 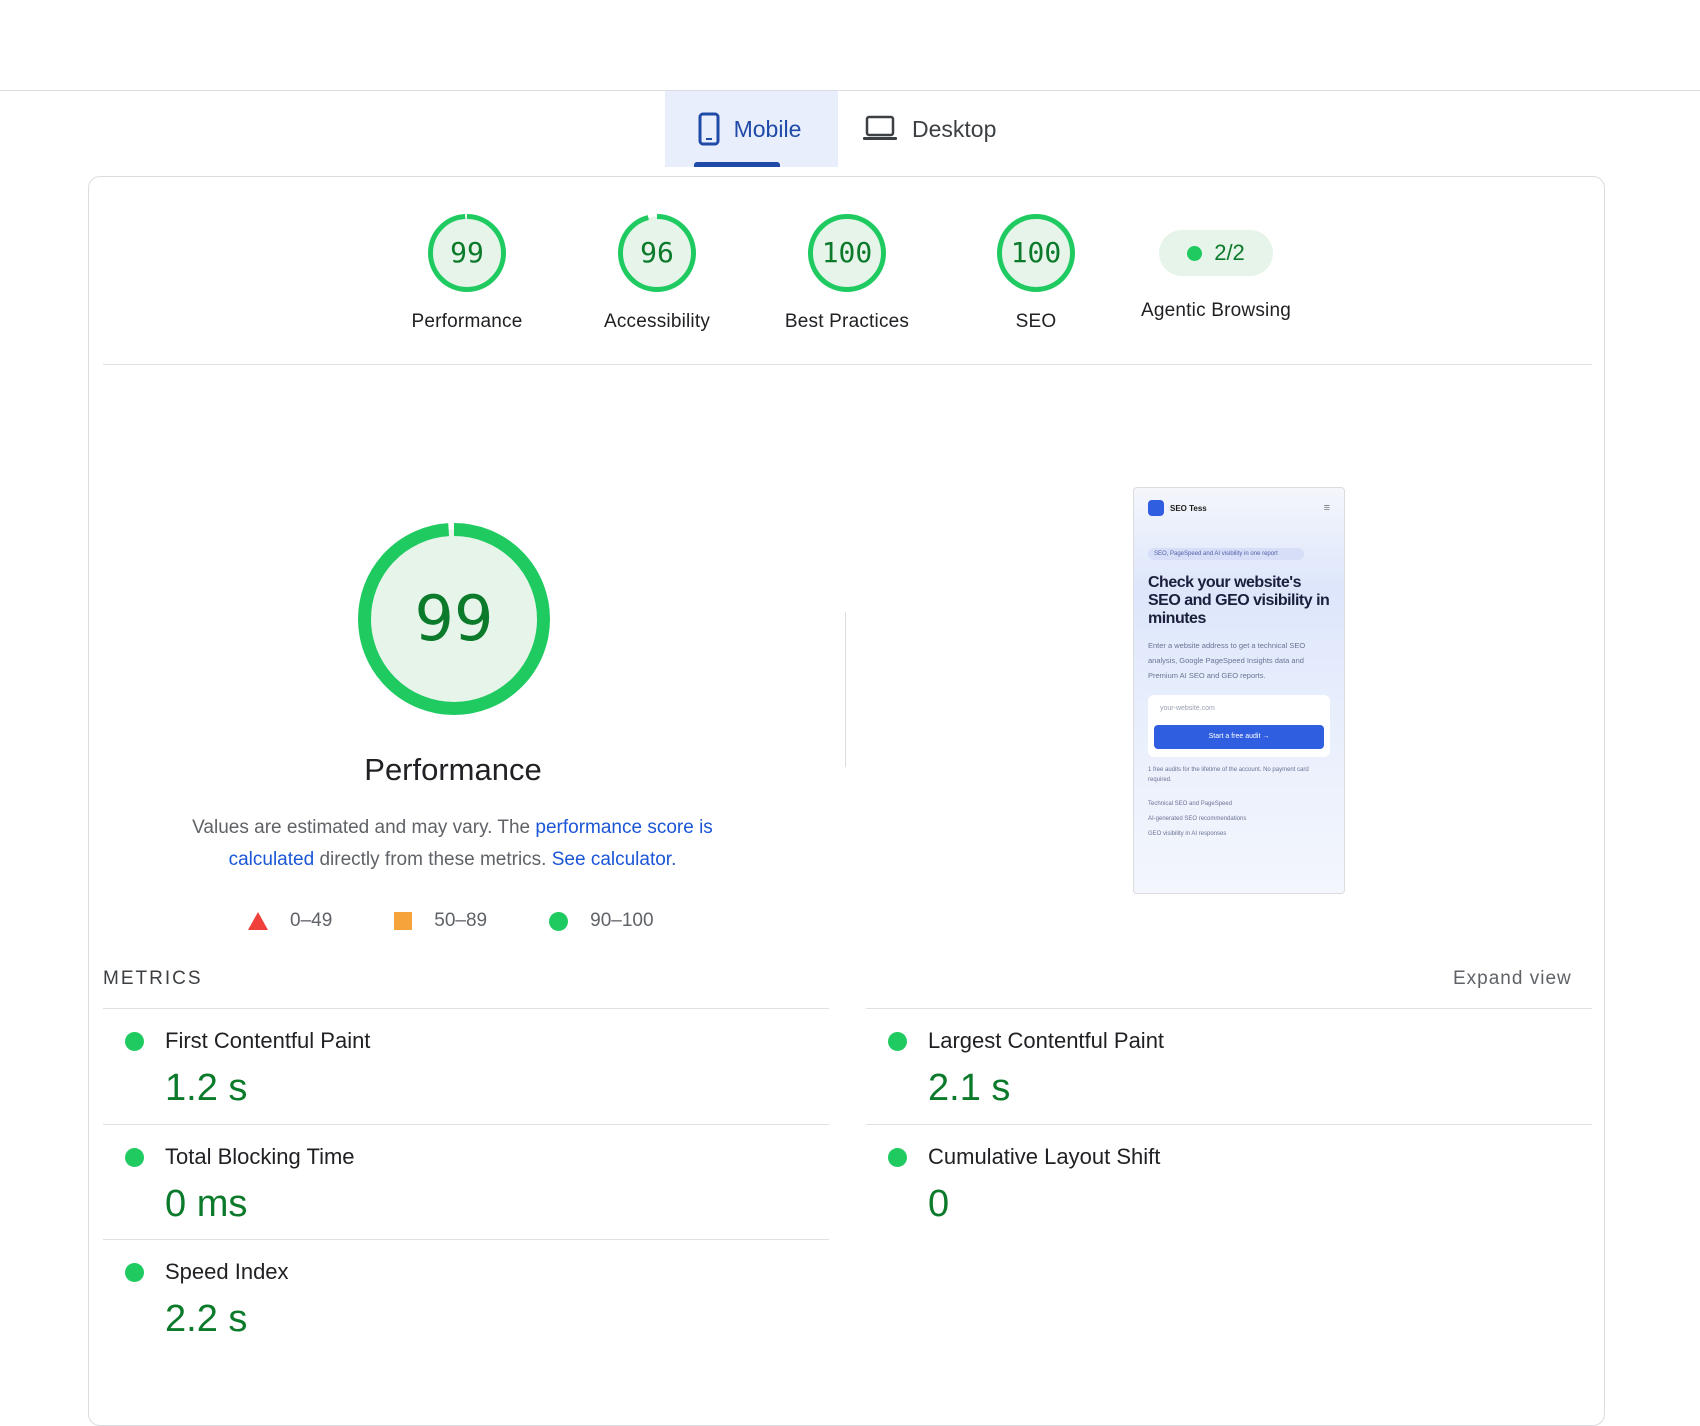 I want to click on hamburger-icon: ≡, so click(x=1326, y=508).